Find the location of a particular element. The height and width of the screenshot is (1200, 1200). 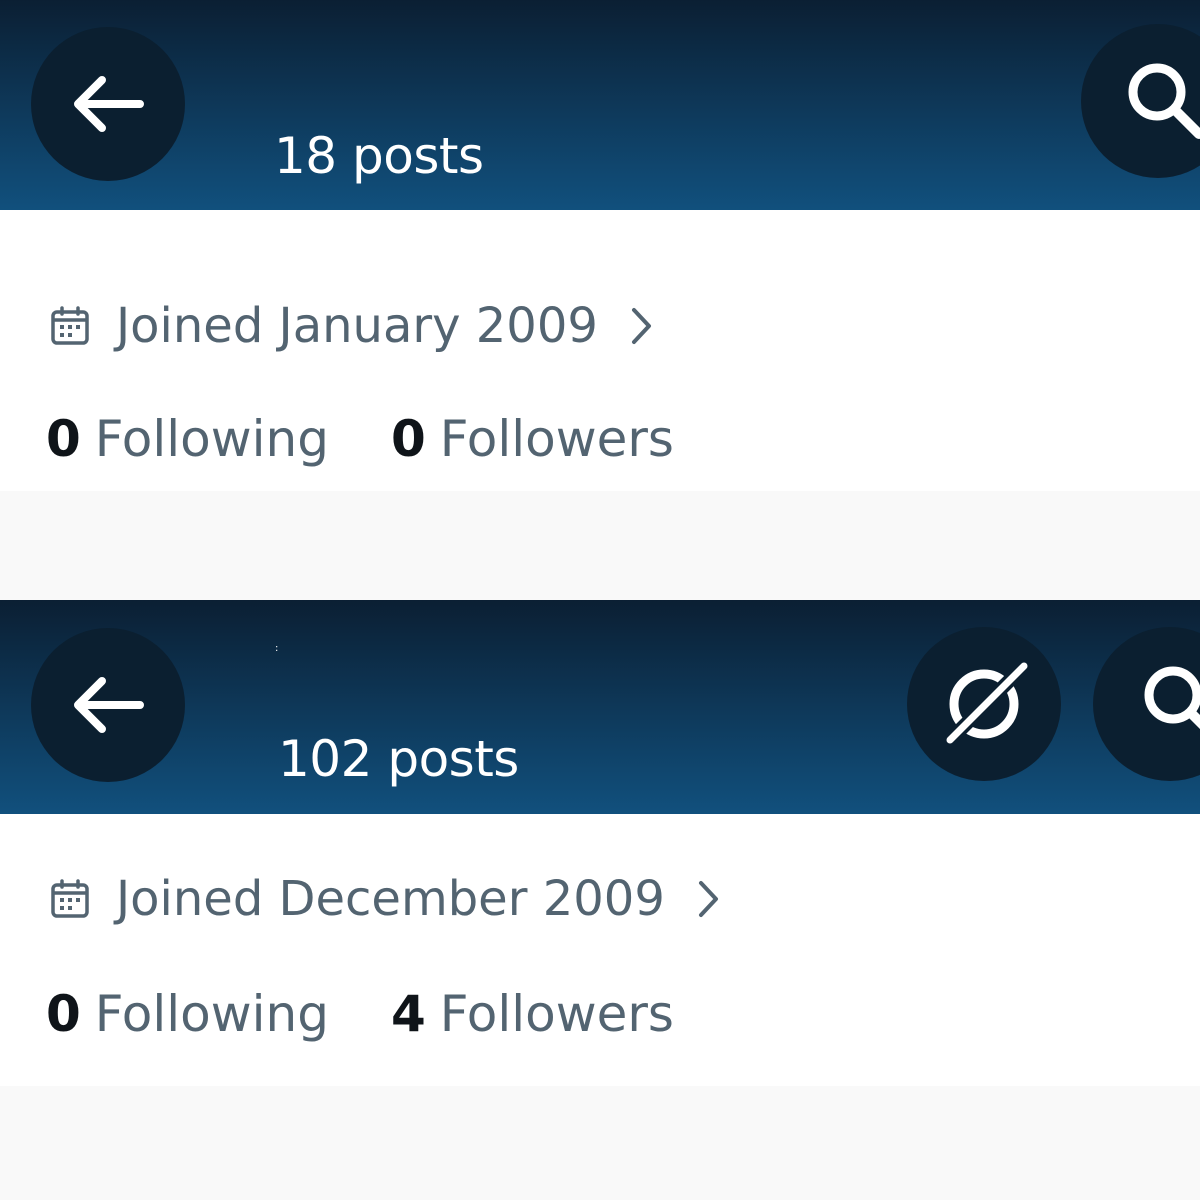

joined-text: Joined December 2009 is located at coordinates (390, 899).